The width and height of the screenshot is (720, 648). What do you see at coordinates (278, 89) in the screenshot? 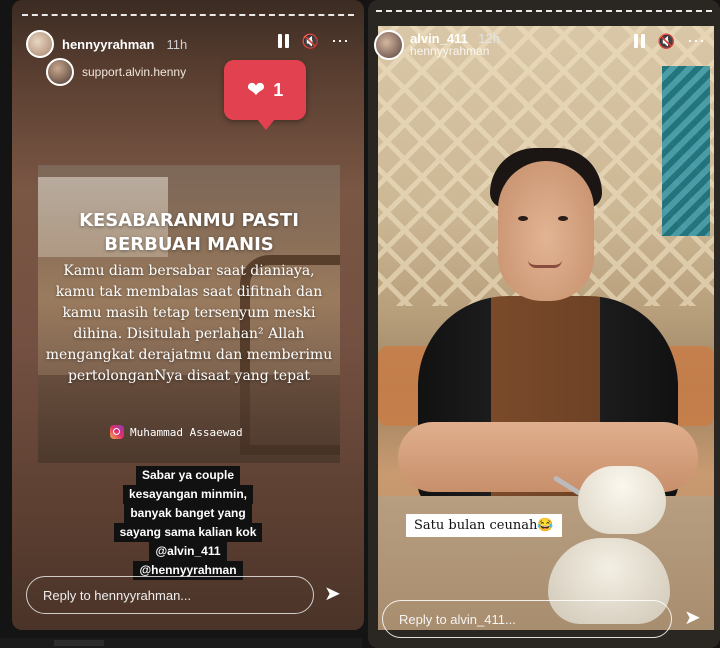
I see `like-count: 1` at bounding box center [278, 89].